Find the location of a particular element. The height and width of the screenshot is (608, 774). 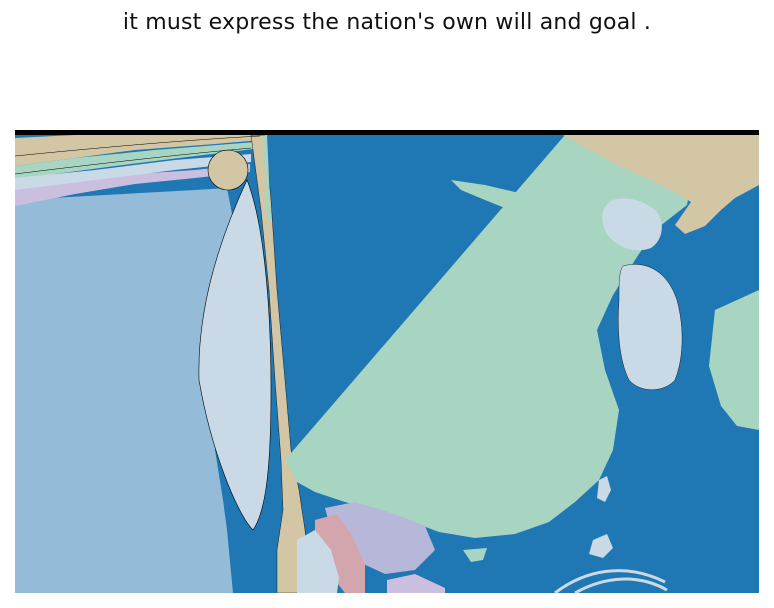

tan-circle is located at coordinates (228, 170).